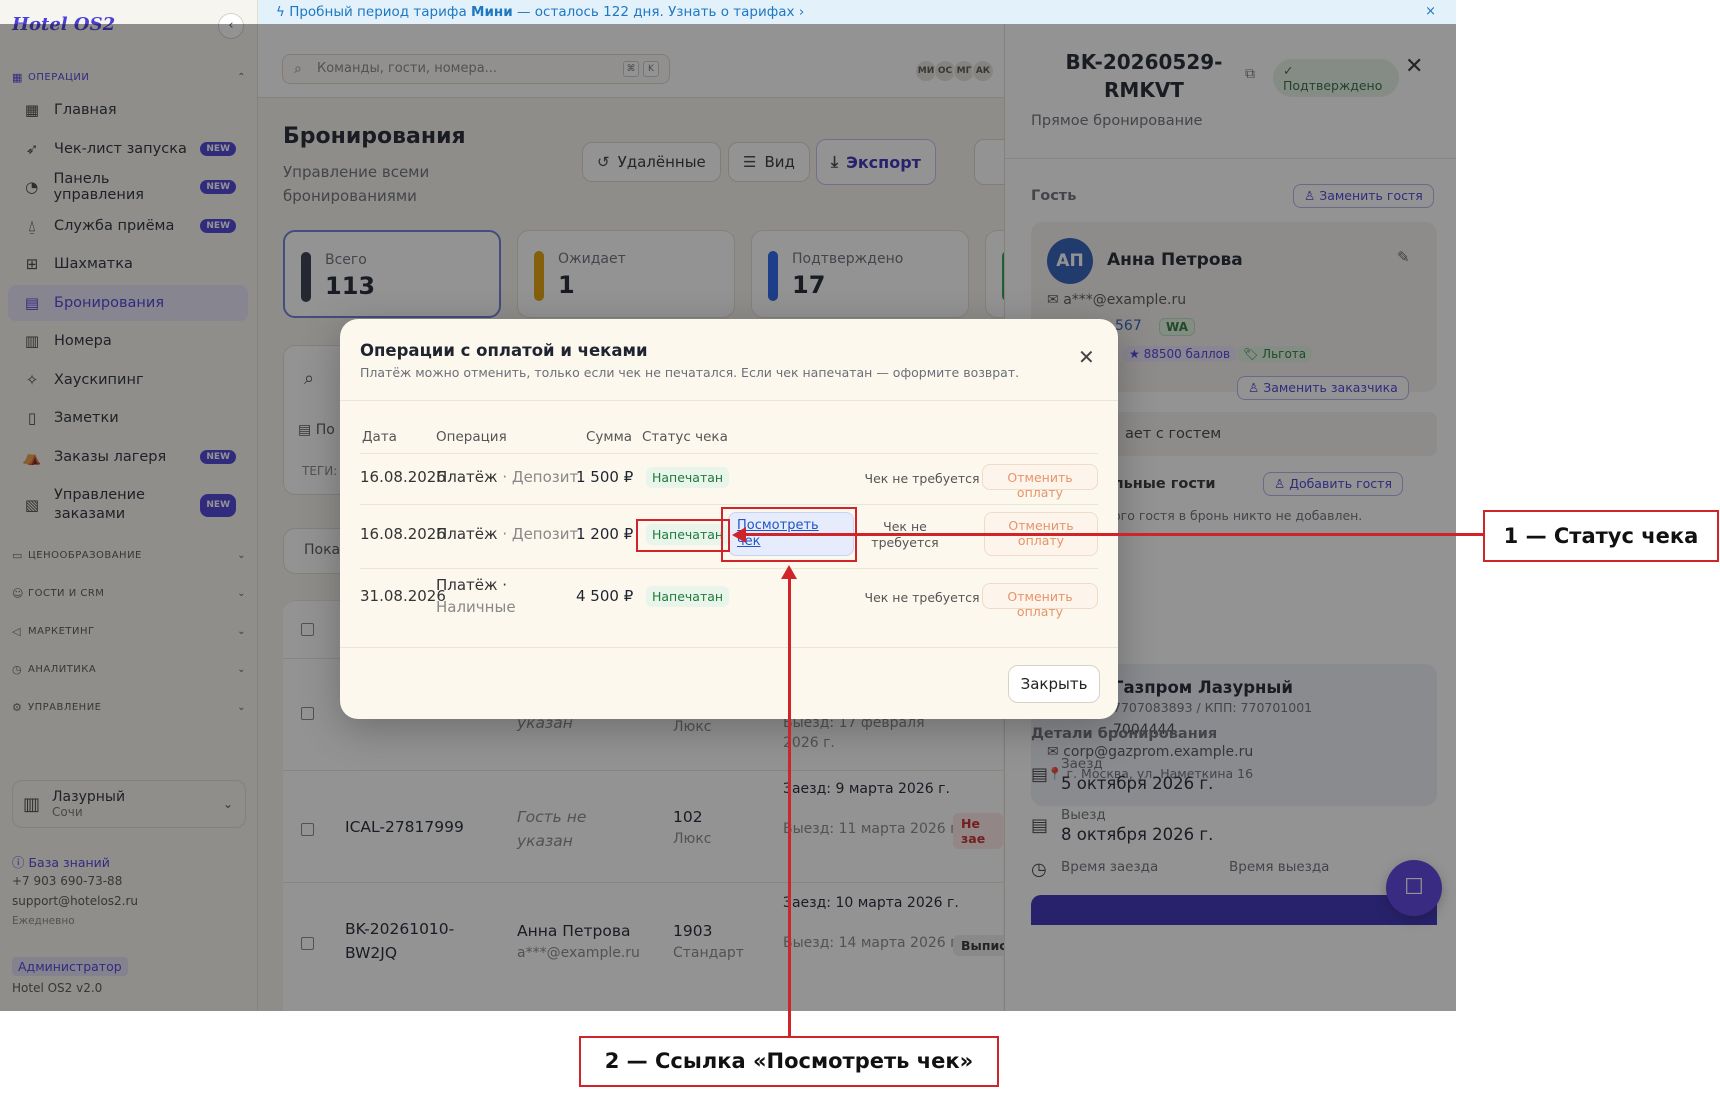 The image size is (1720, 1097). I want to click on op-name: Платёж · Наличные, so click(476, 596).